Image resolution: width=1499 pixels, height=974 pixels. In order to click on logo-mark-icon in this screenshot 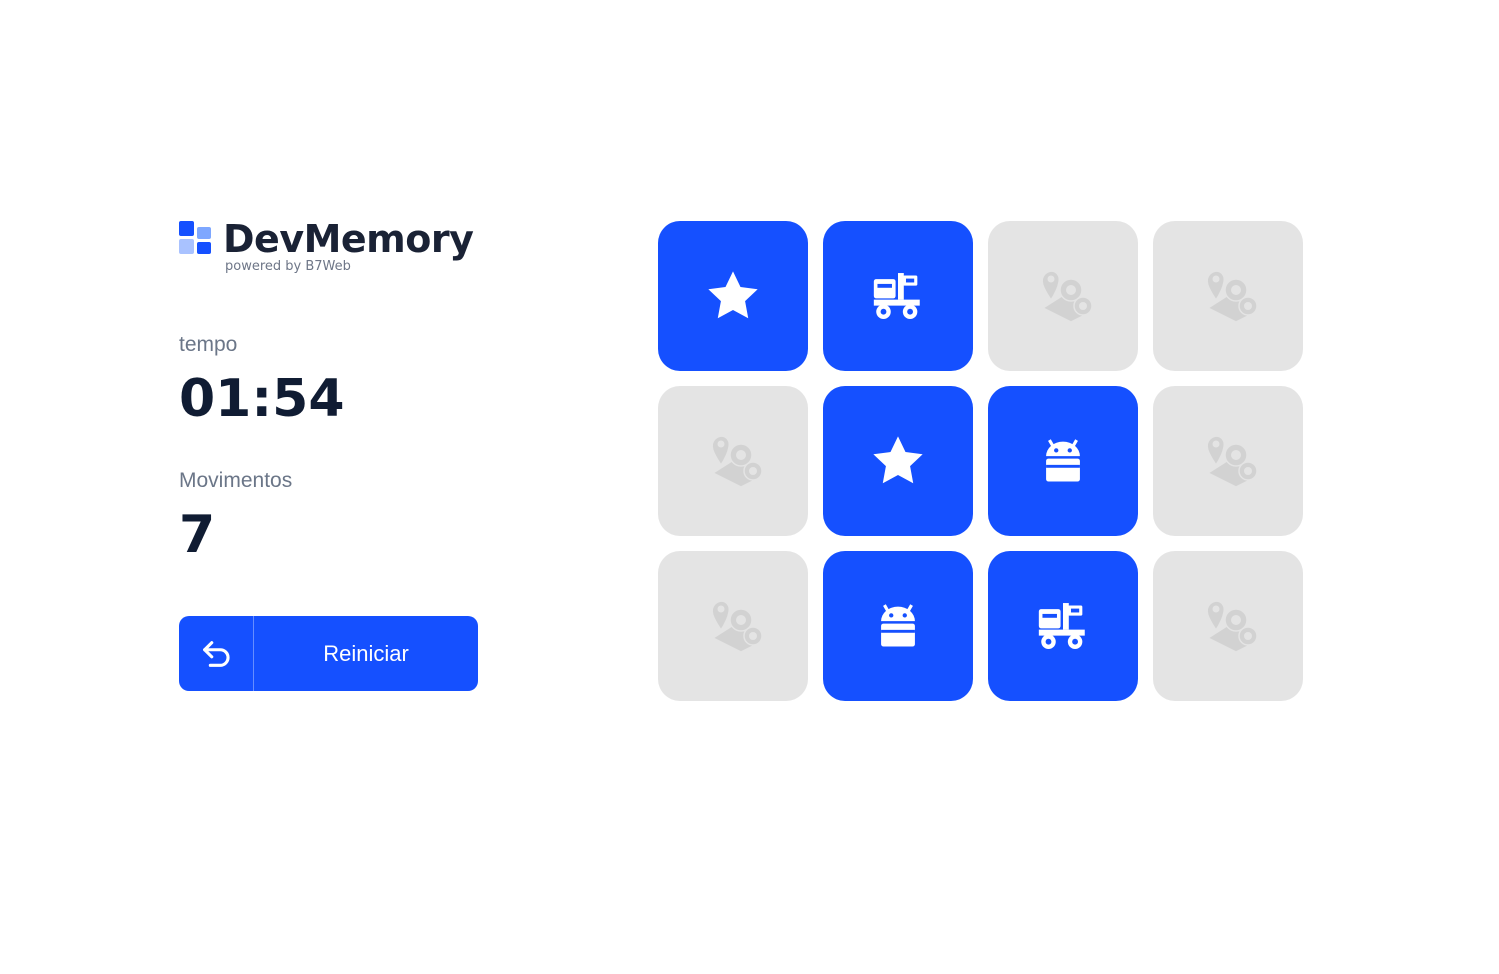, I will do `click(195, 237)`.